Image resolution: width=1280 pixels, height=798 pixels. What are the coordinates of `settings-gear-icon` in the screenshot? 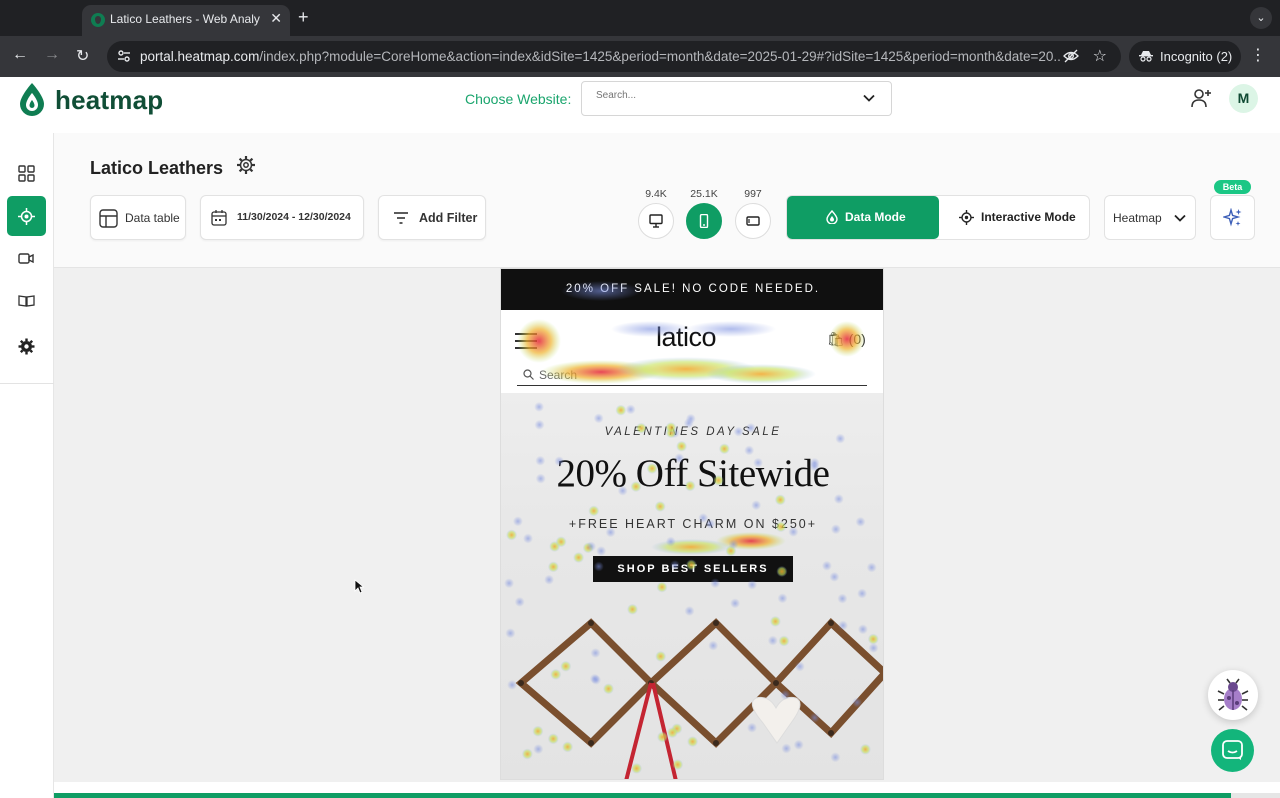 It's located at (26, 346).